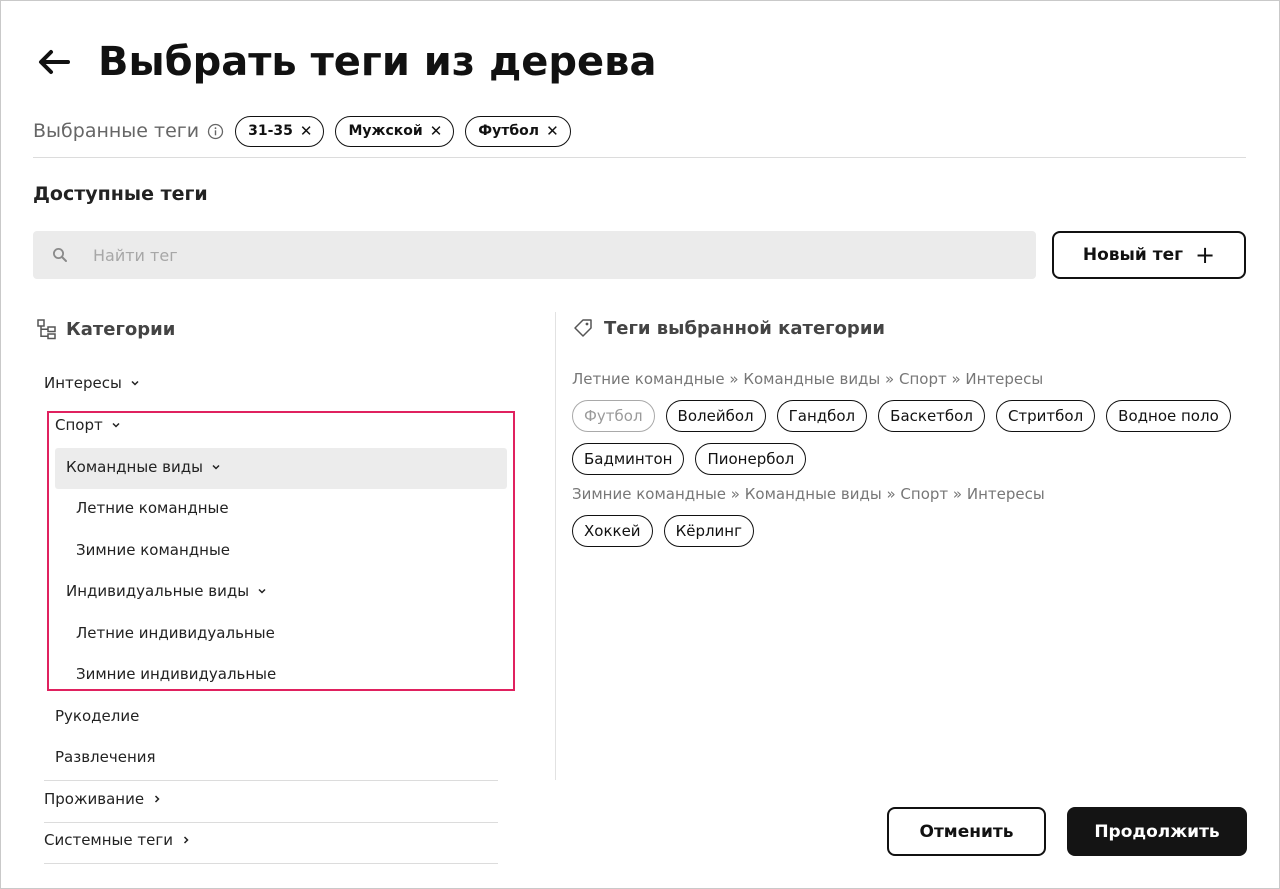  I want to click on selected-chip: Мужской ✕, so click(395, 131).